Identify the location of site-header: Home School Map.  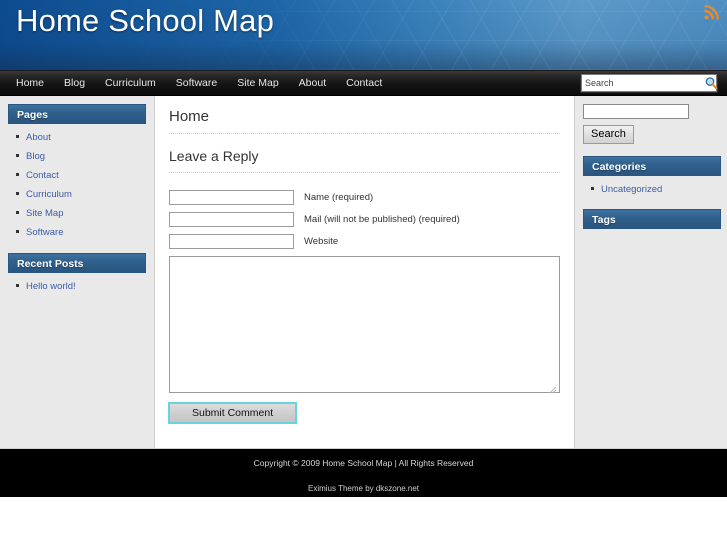
(363, 35).